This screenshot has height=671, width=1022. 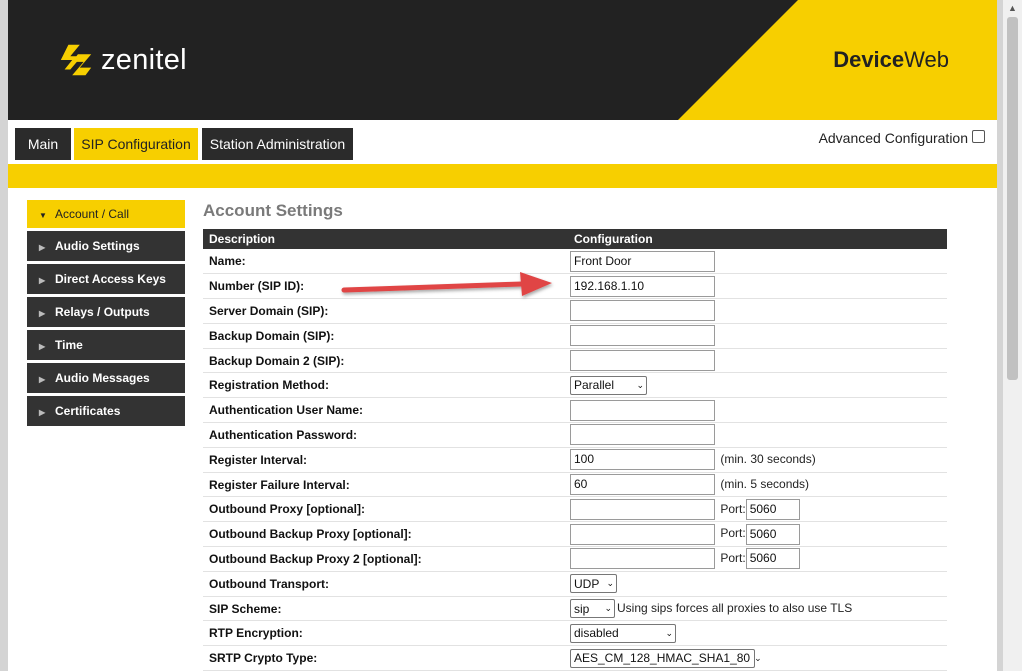 I want to click on registration-method-select: Parallel ⌄, so click(x=608, y=385).